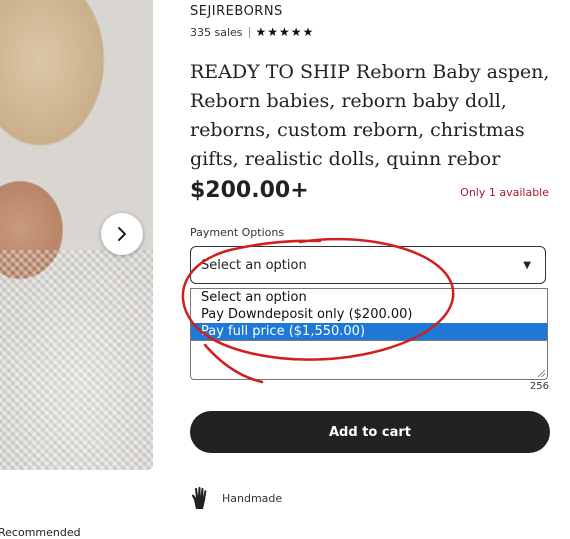  I want to click on chevron-right-icon, so click(122, 234).